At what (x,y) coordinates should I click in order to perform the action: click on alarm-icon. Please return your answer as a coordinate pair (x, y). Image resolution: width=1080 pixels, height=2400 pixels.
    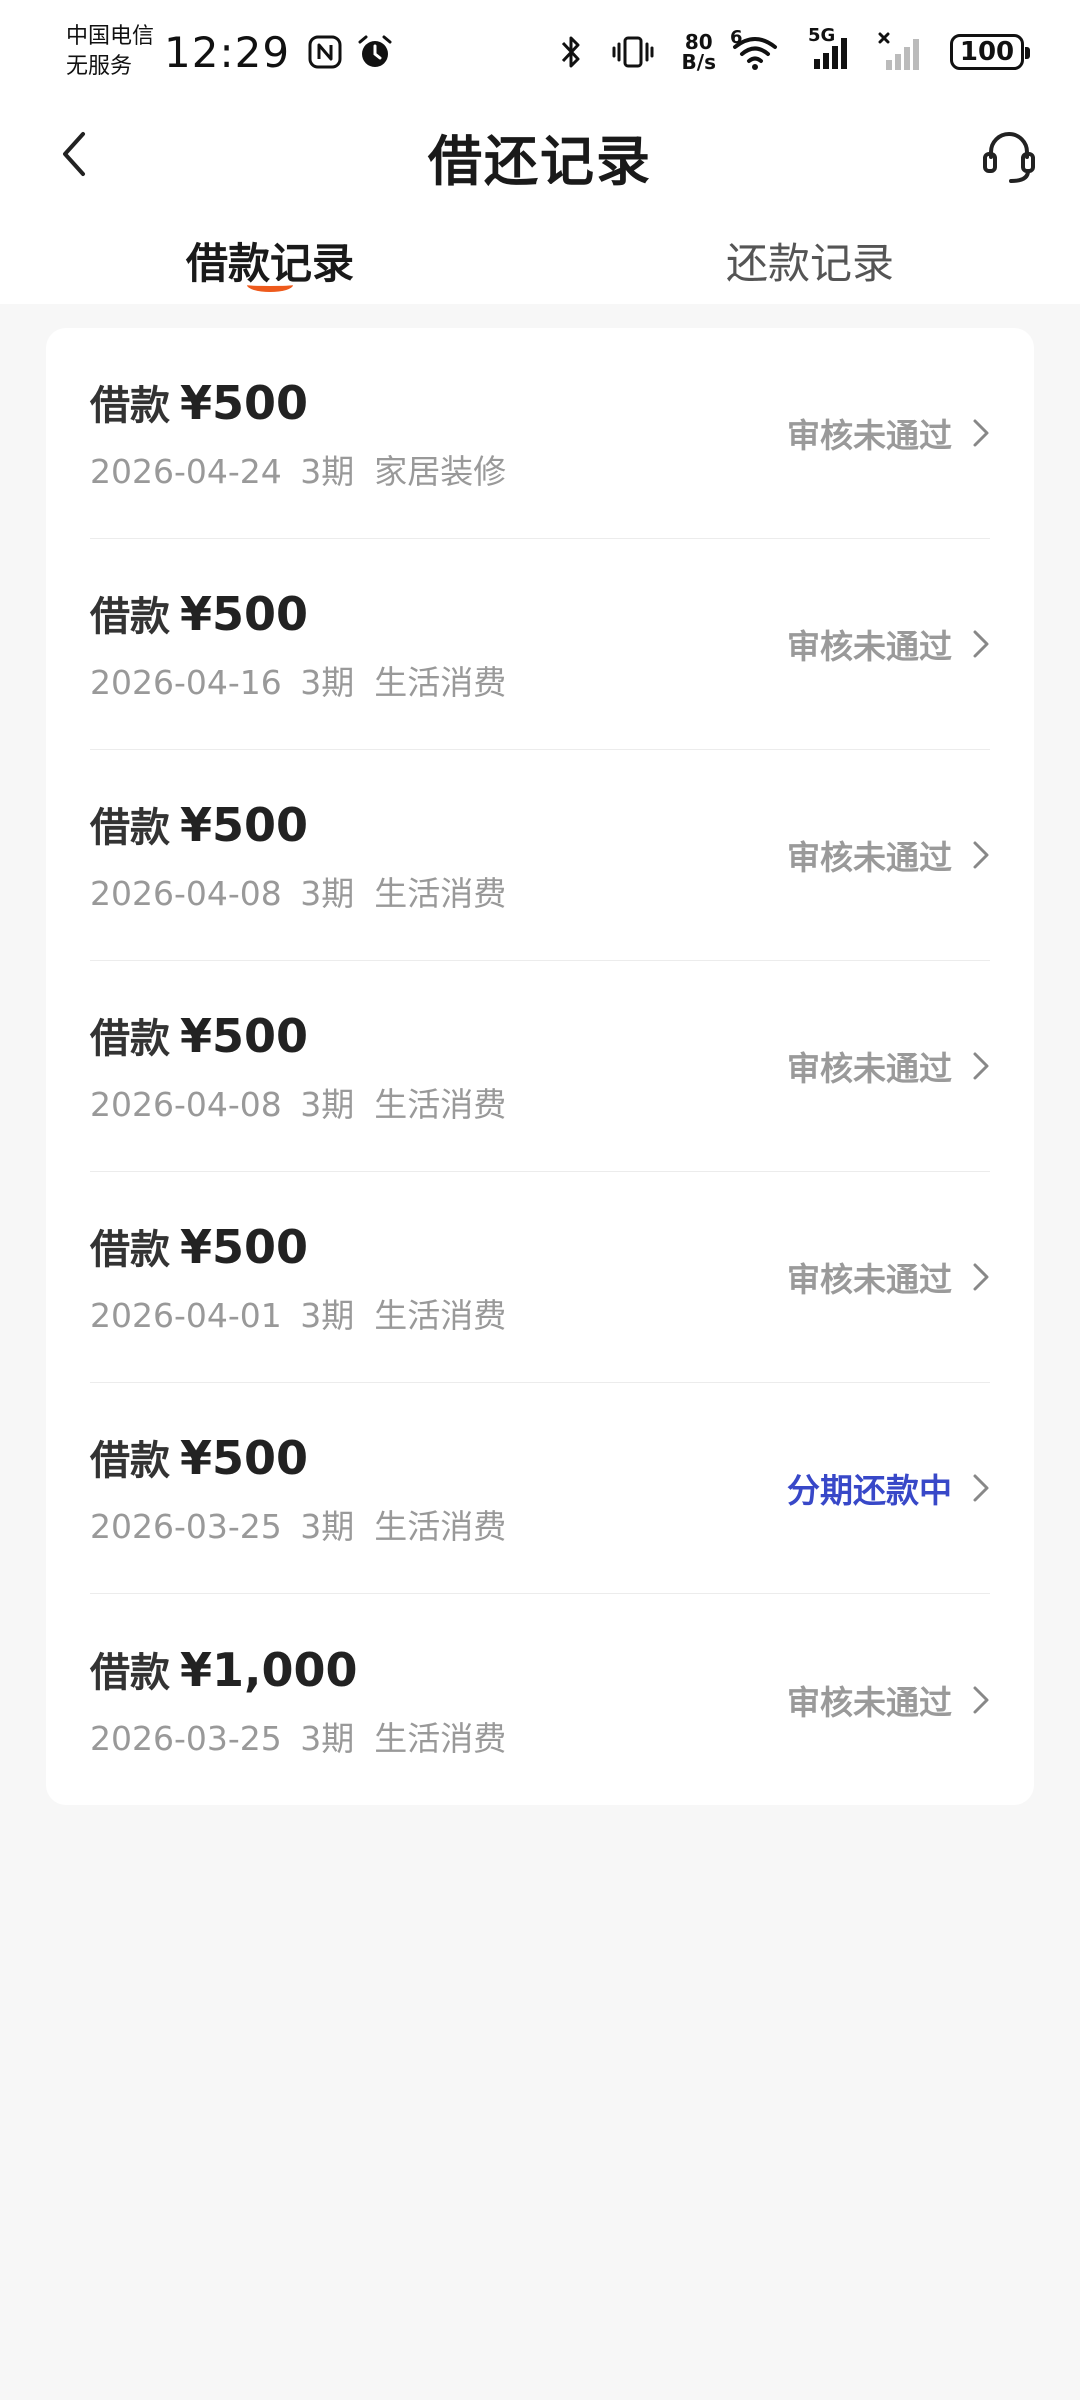
    Looking at the image, I should click on (375, 52).